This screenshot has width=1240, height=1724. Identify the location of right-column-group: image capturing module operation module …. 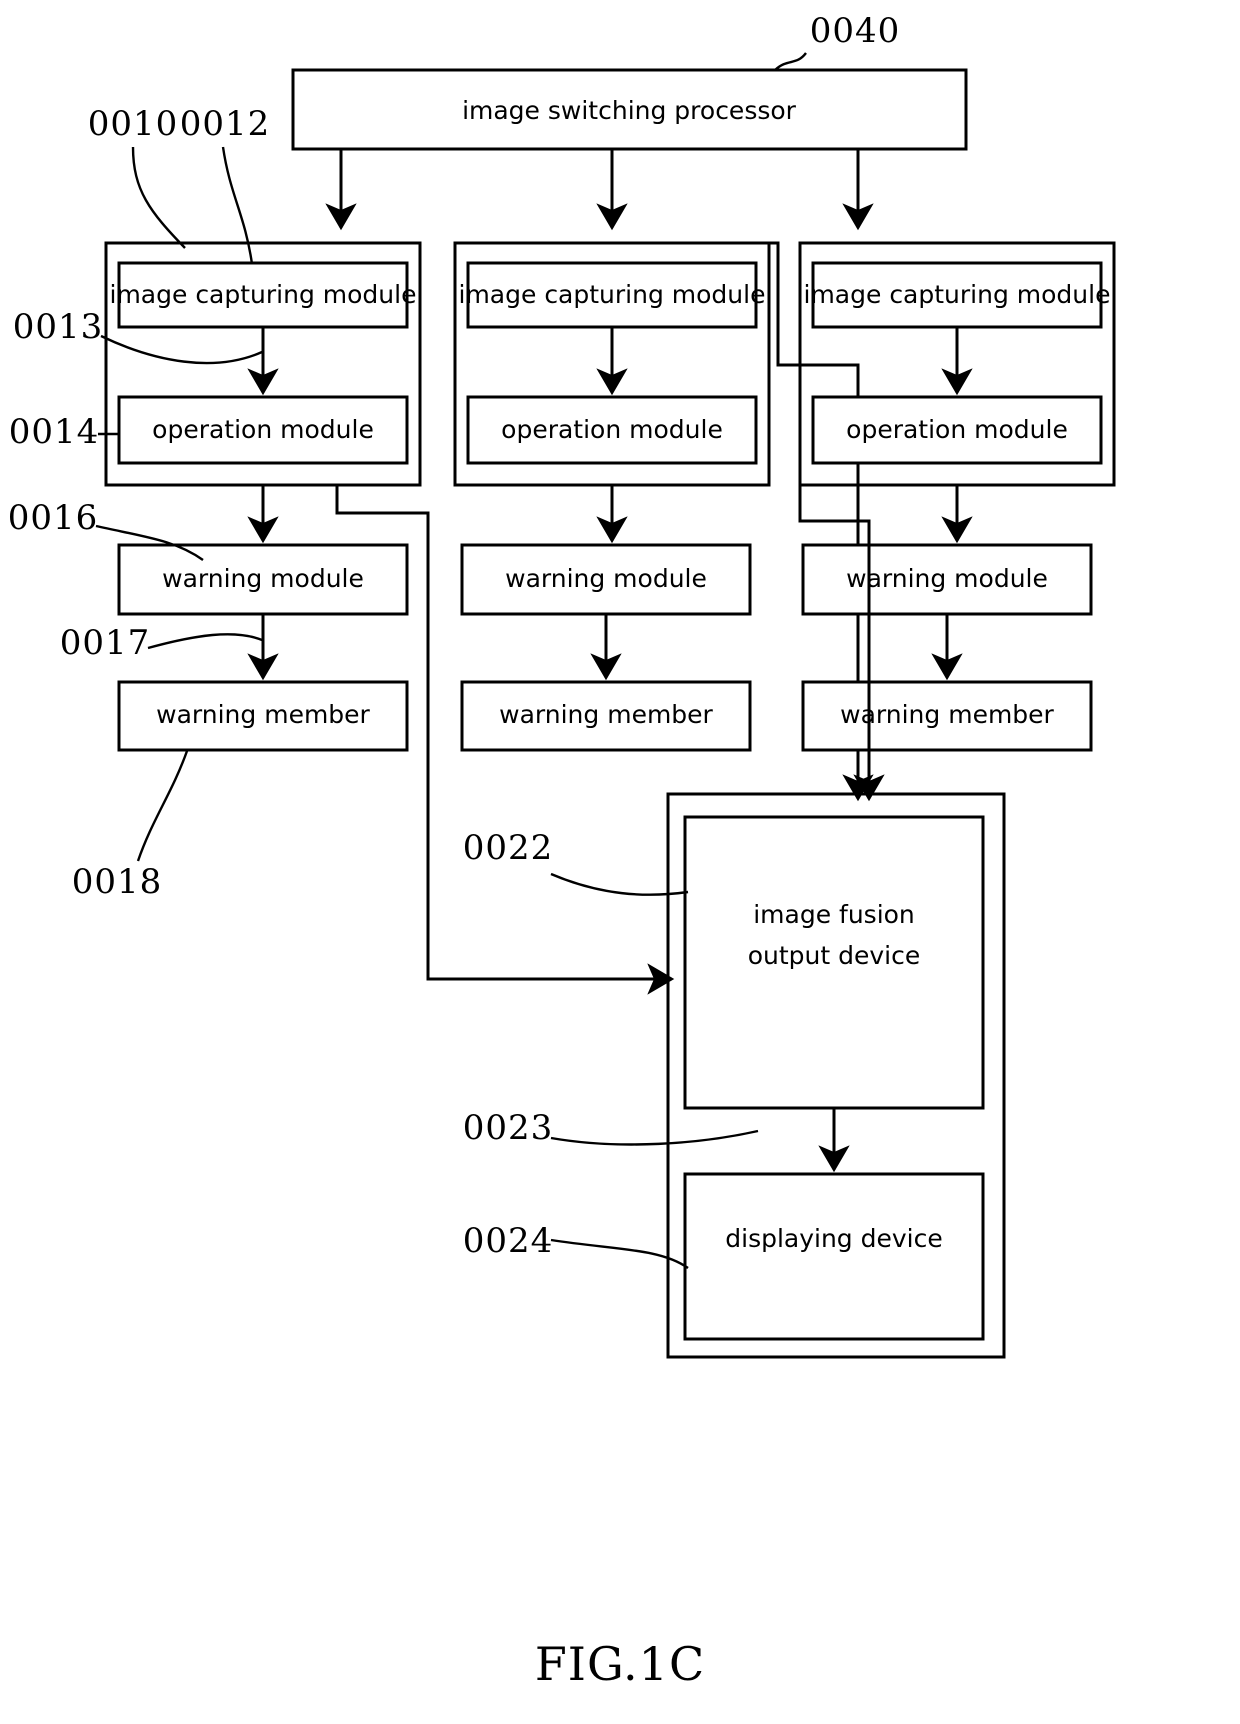
(957, 496).